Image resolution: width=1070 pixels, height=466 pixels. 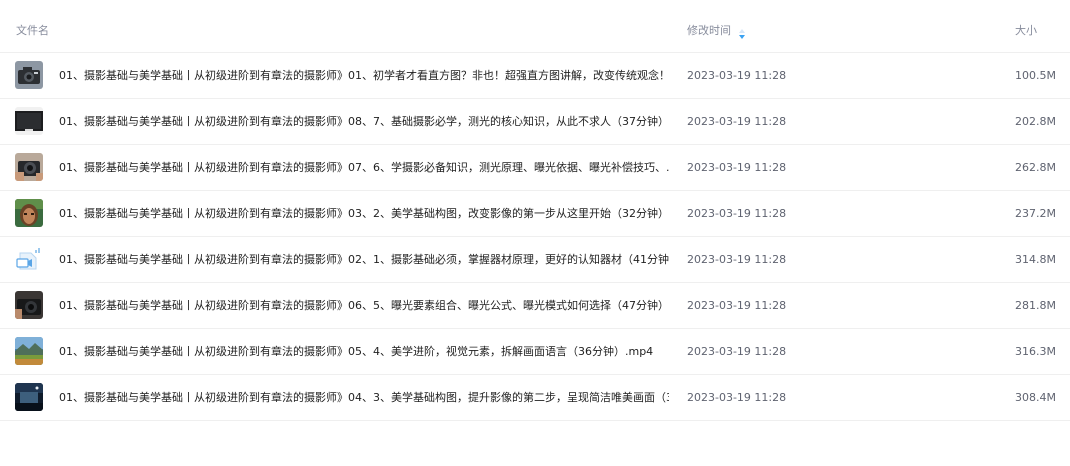 I want to click on portrait-thumbnail, so click(x=29, y=213).